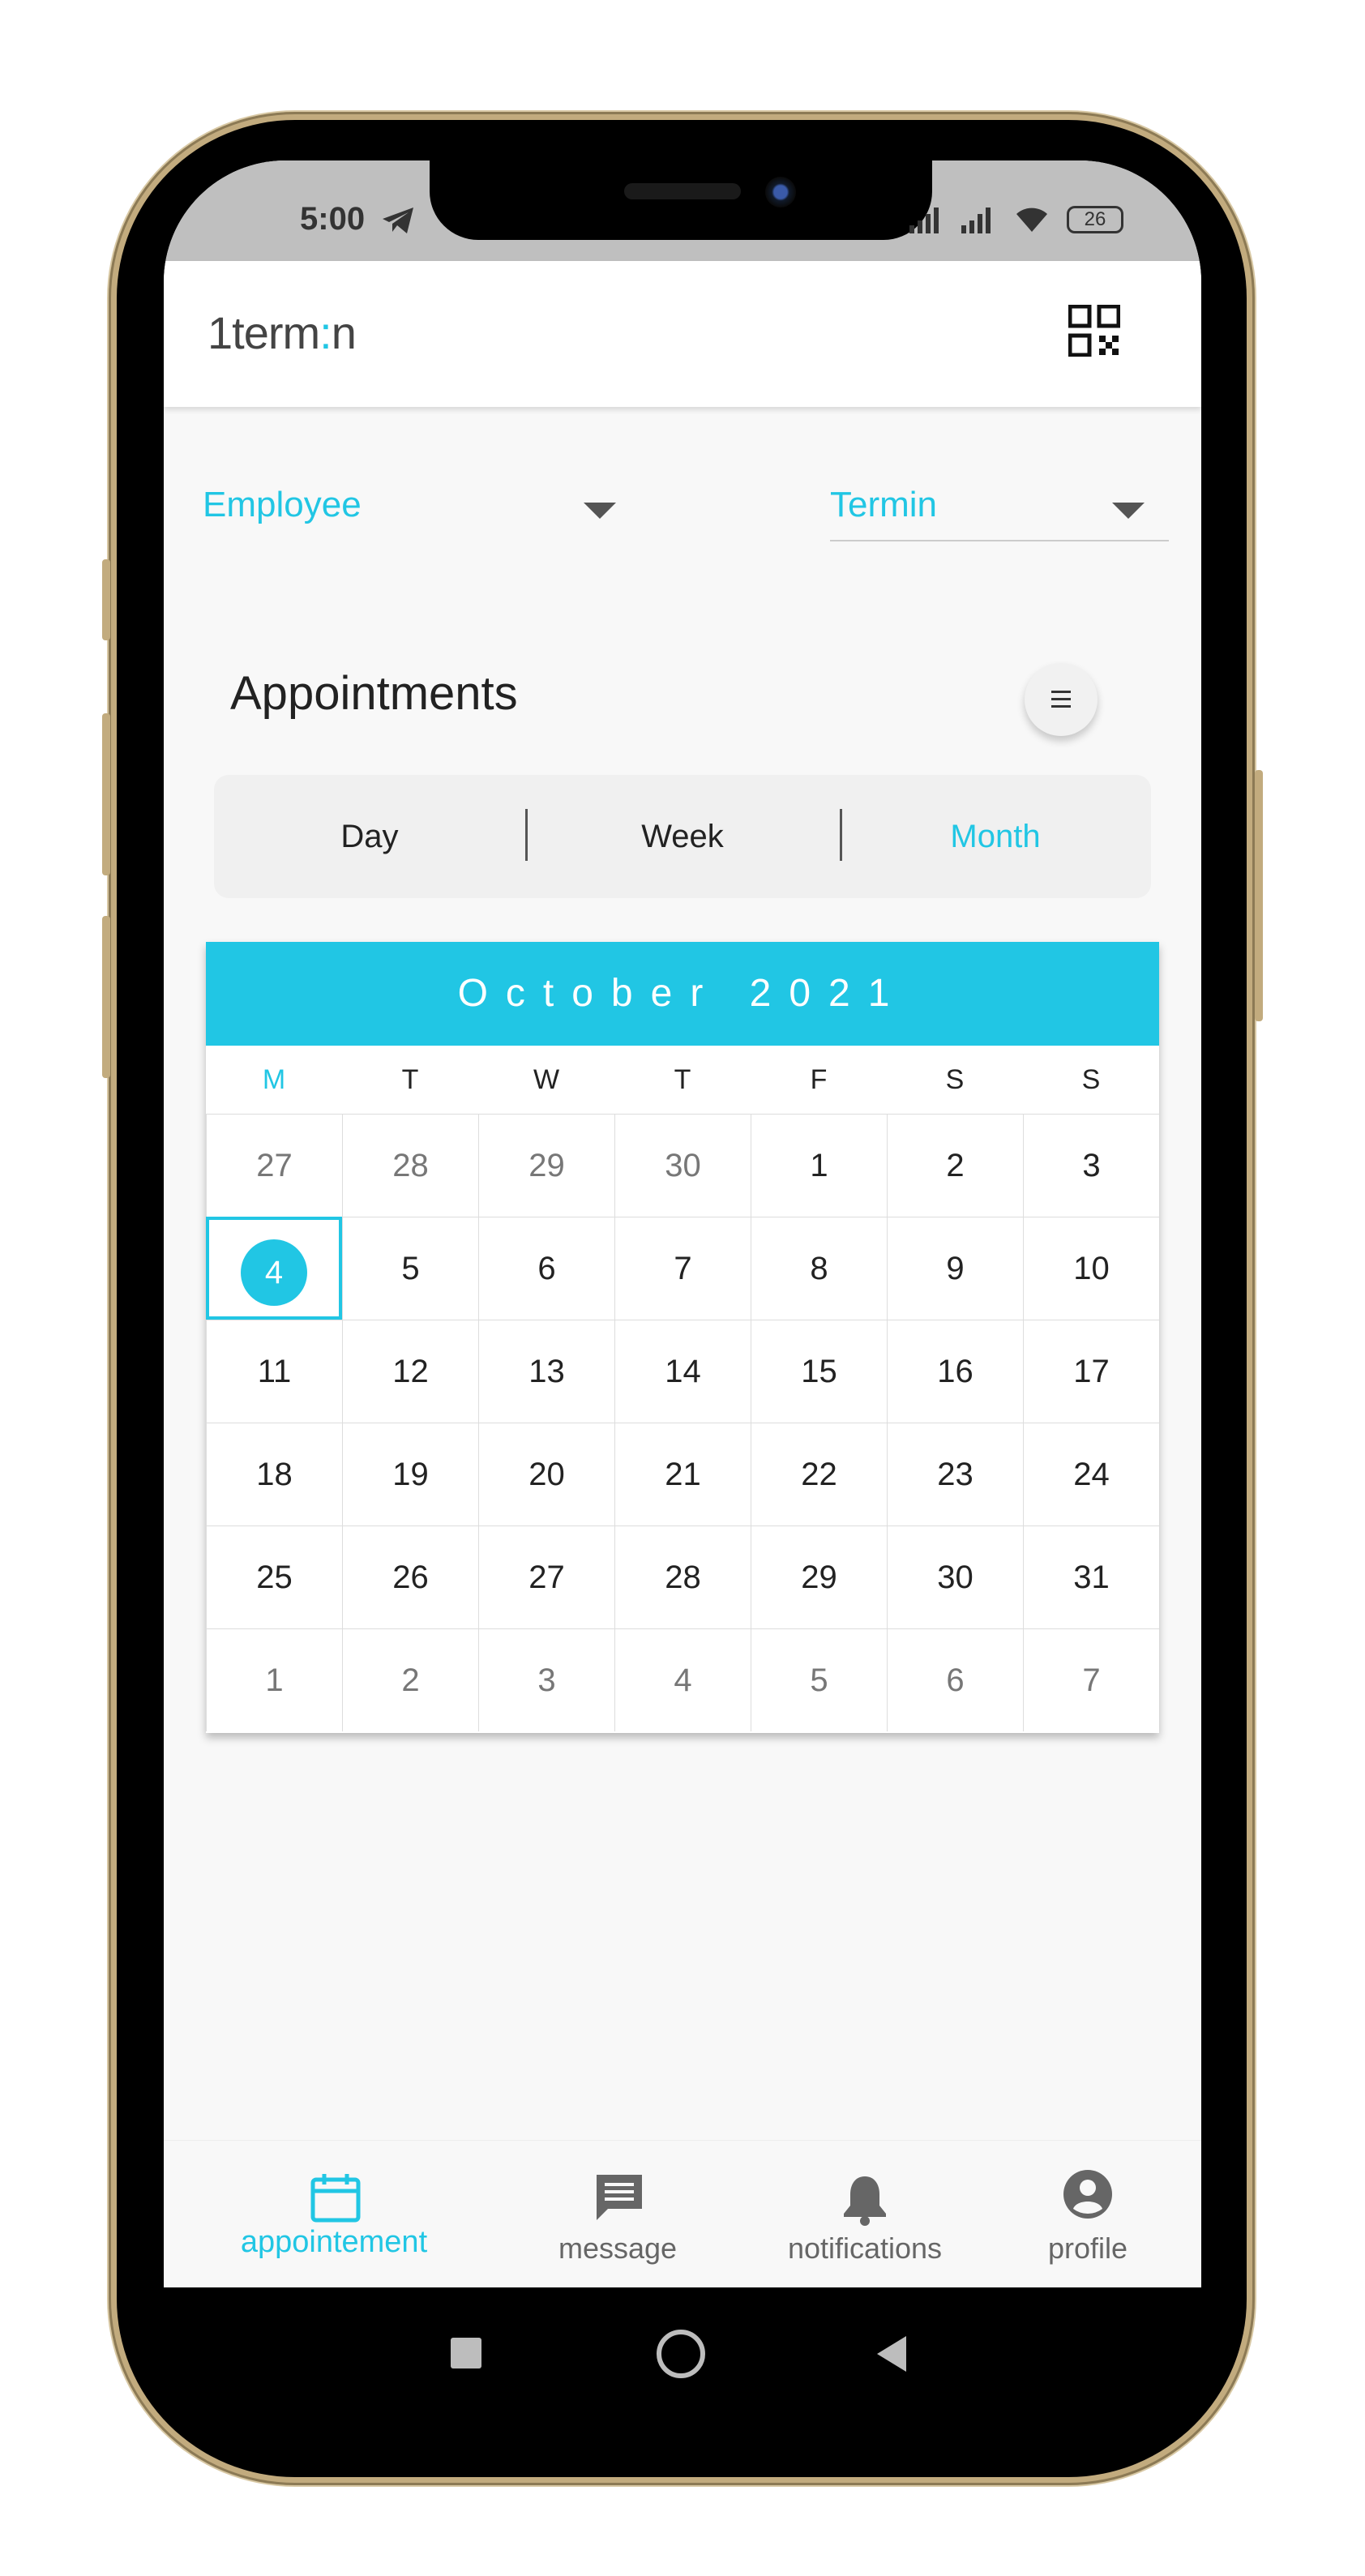  What do you see at coordinates (410, 1371) in the screenshot?
I see `calendar-day: 12` at bounding box center [410, 1371].